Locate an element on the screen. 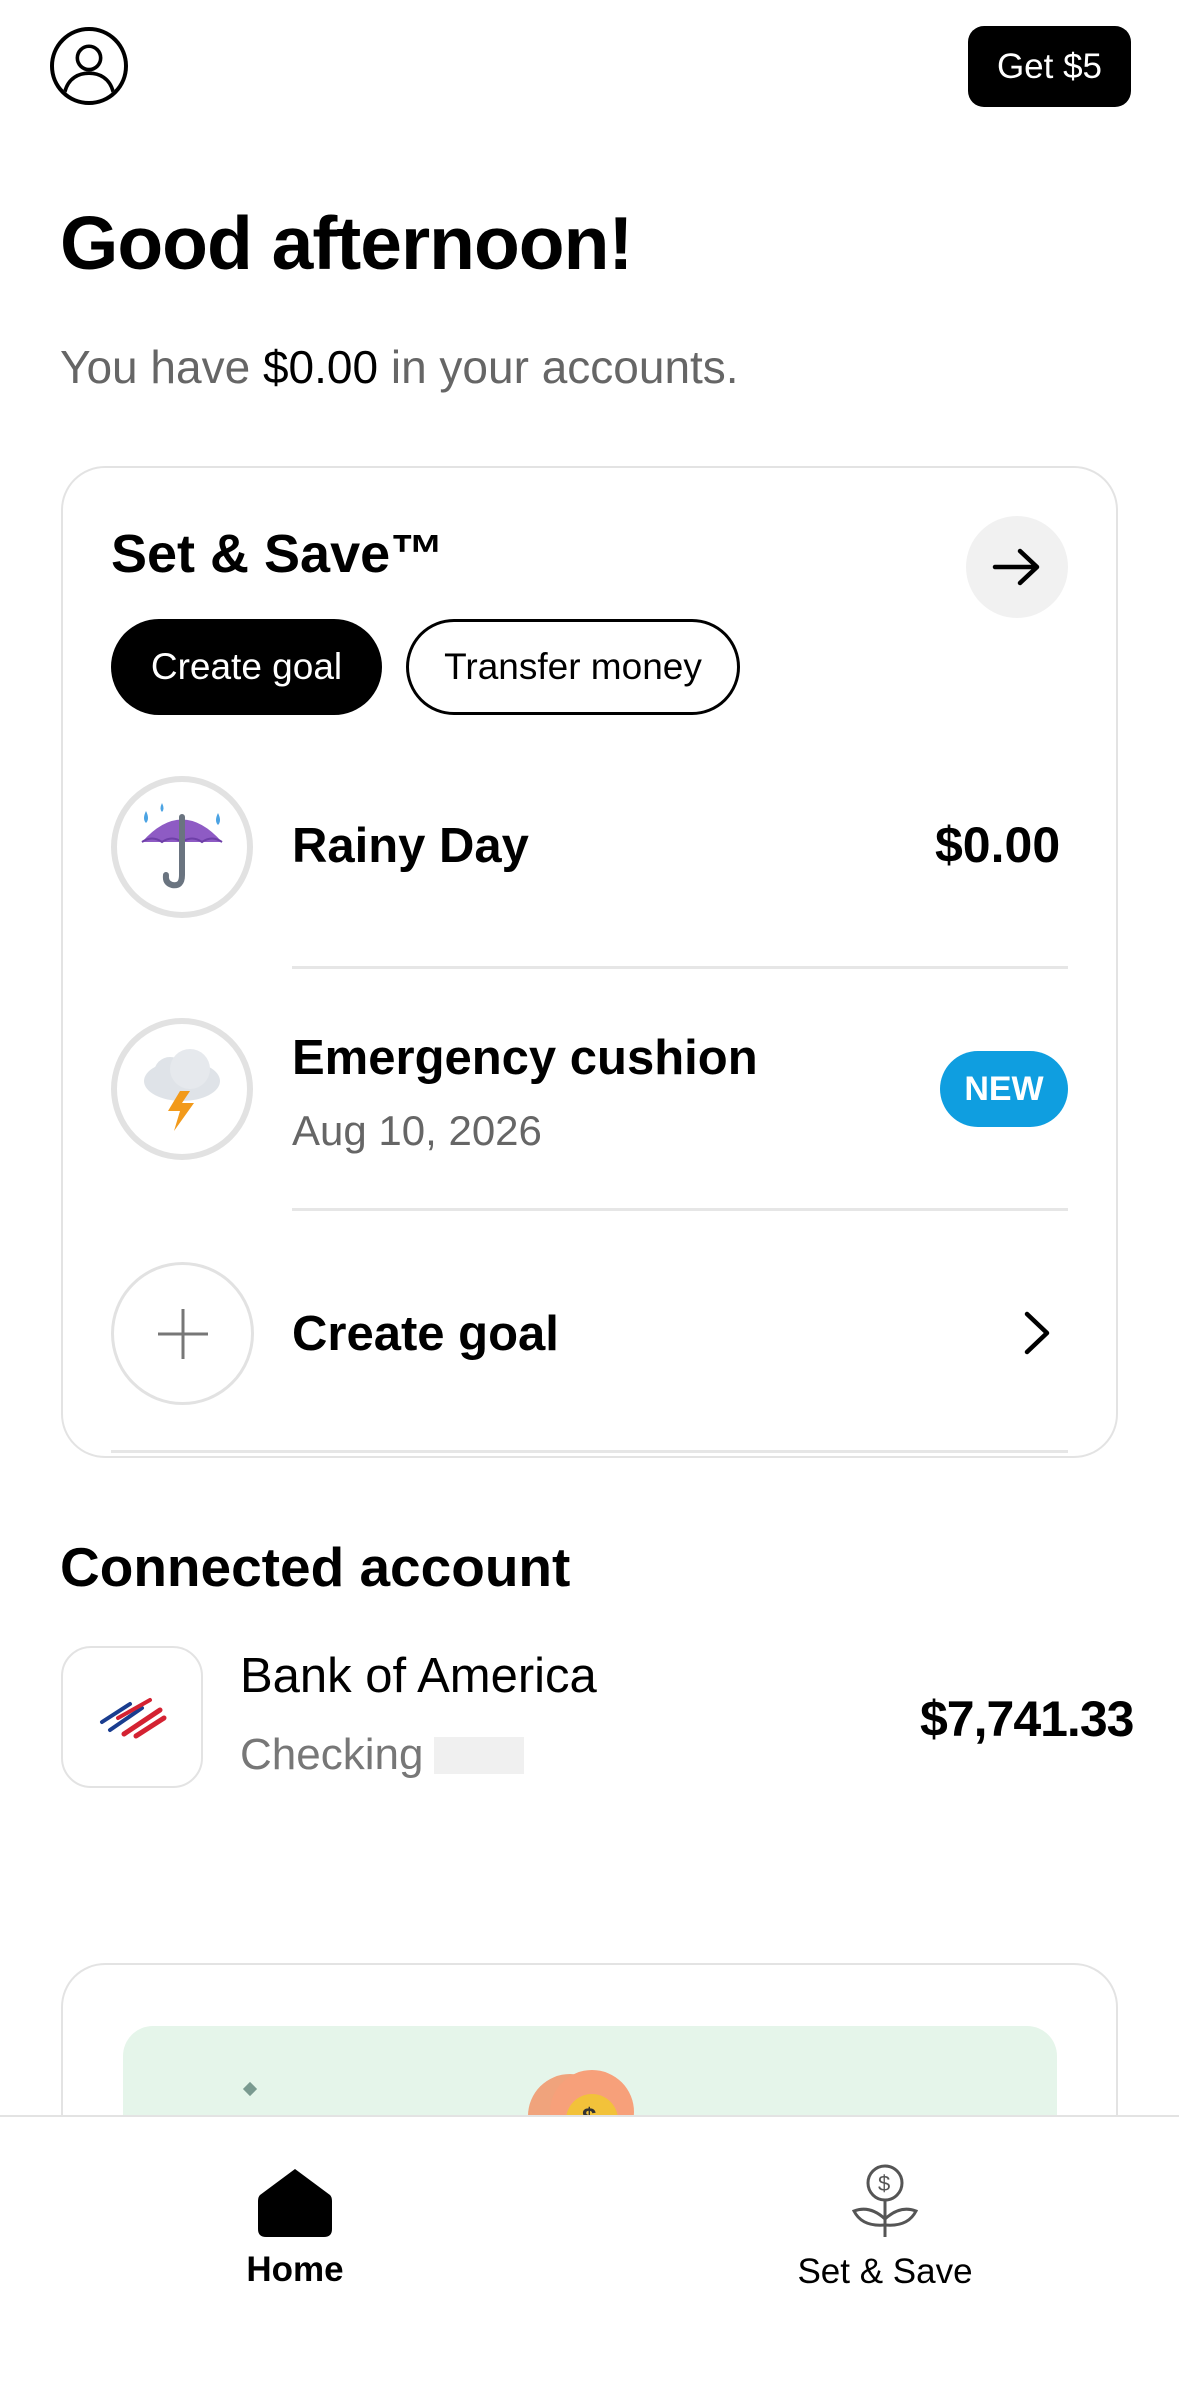 The height and width of the screenshot is (2398, 1179). transfer-money-button: Transfer money is located at coordinates (573, 667).